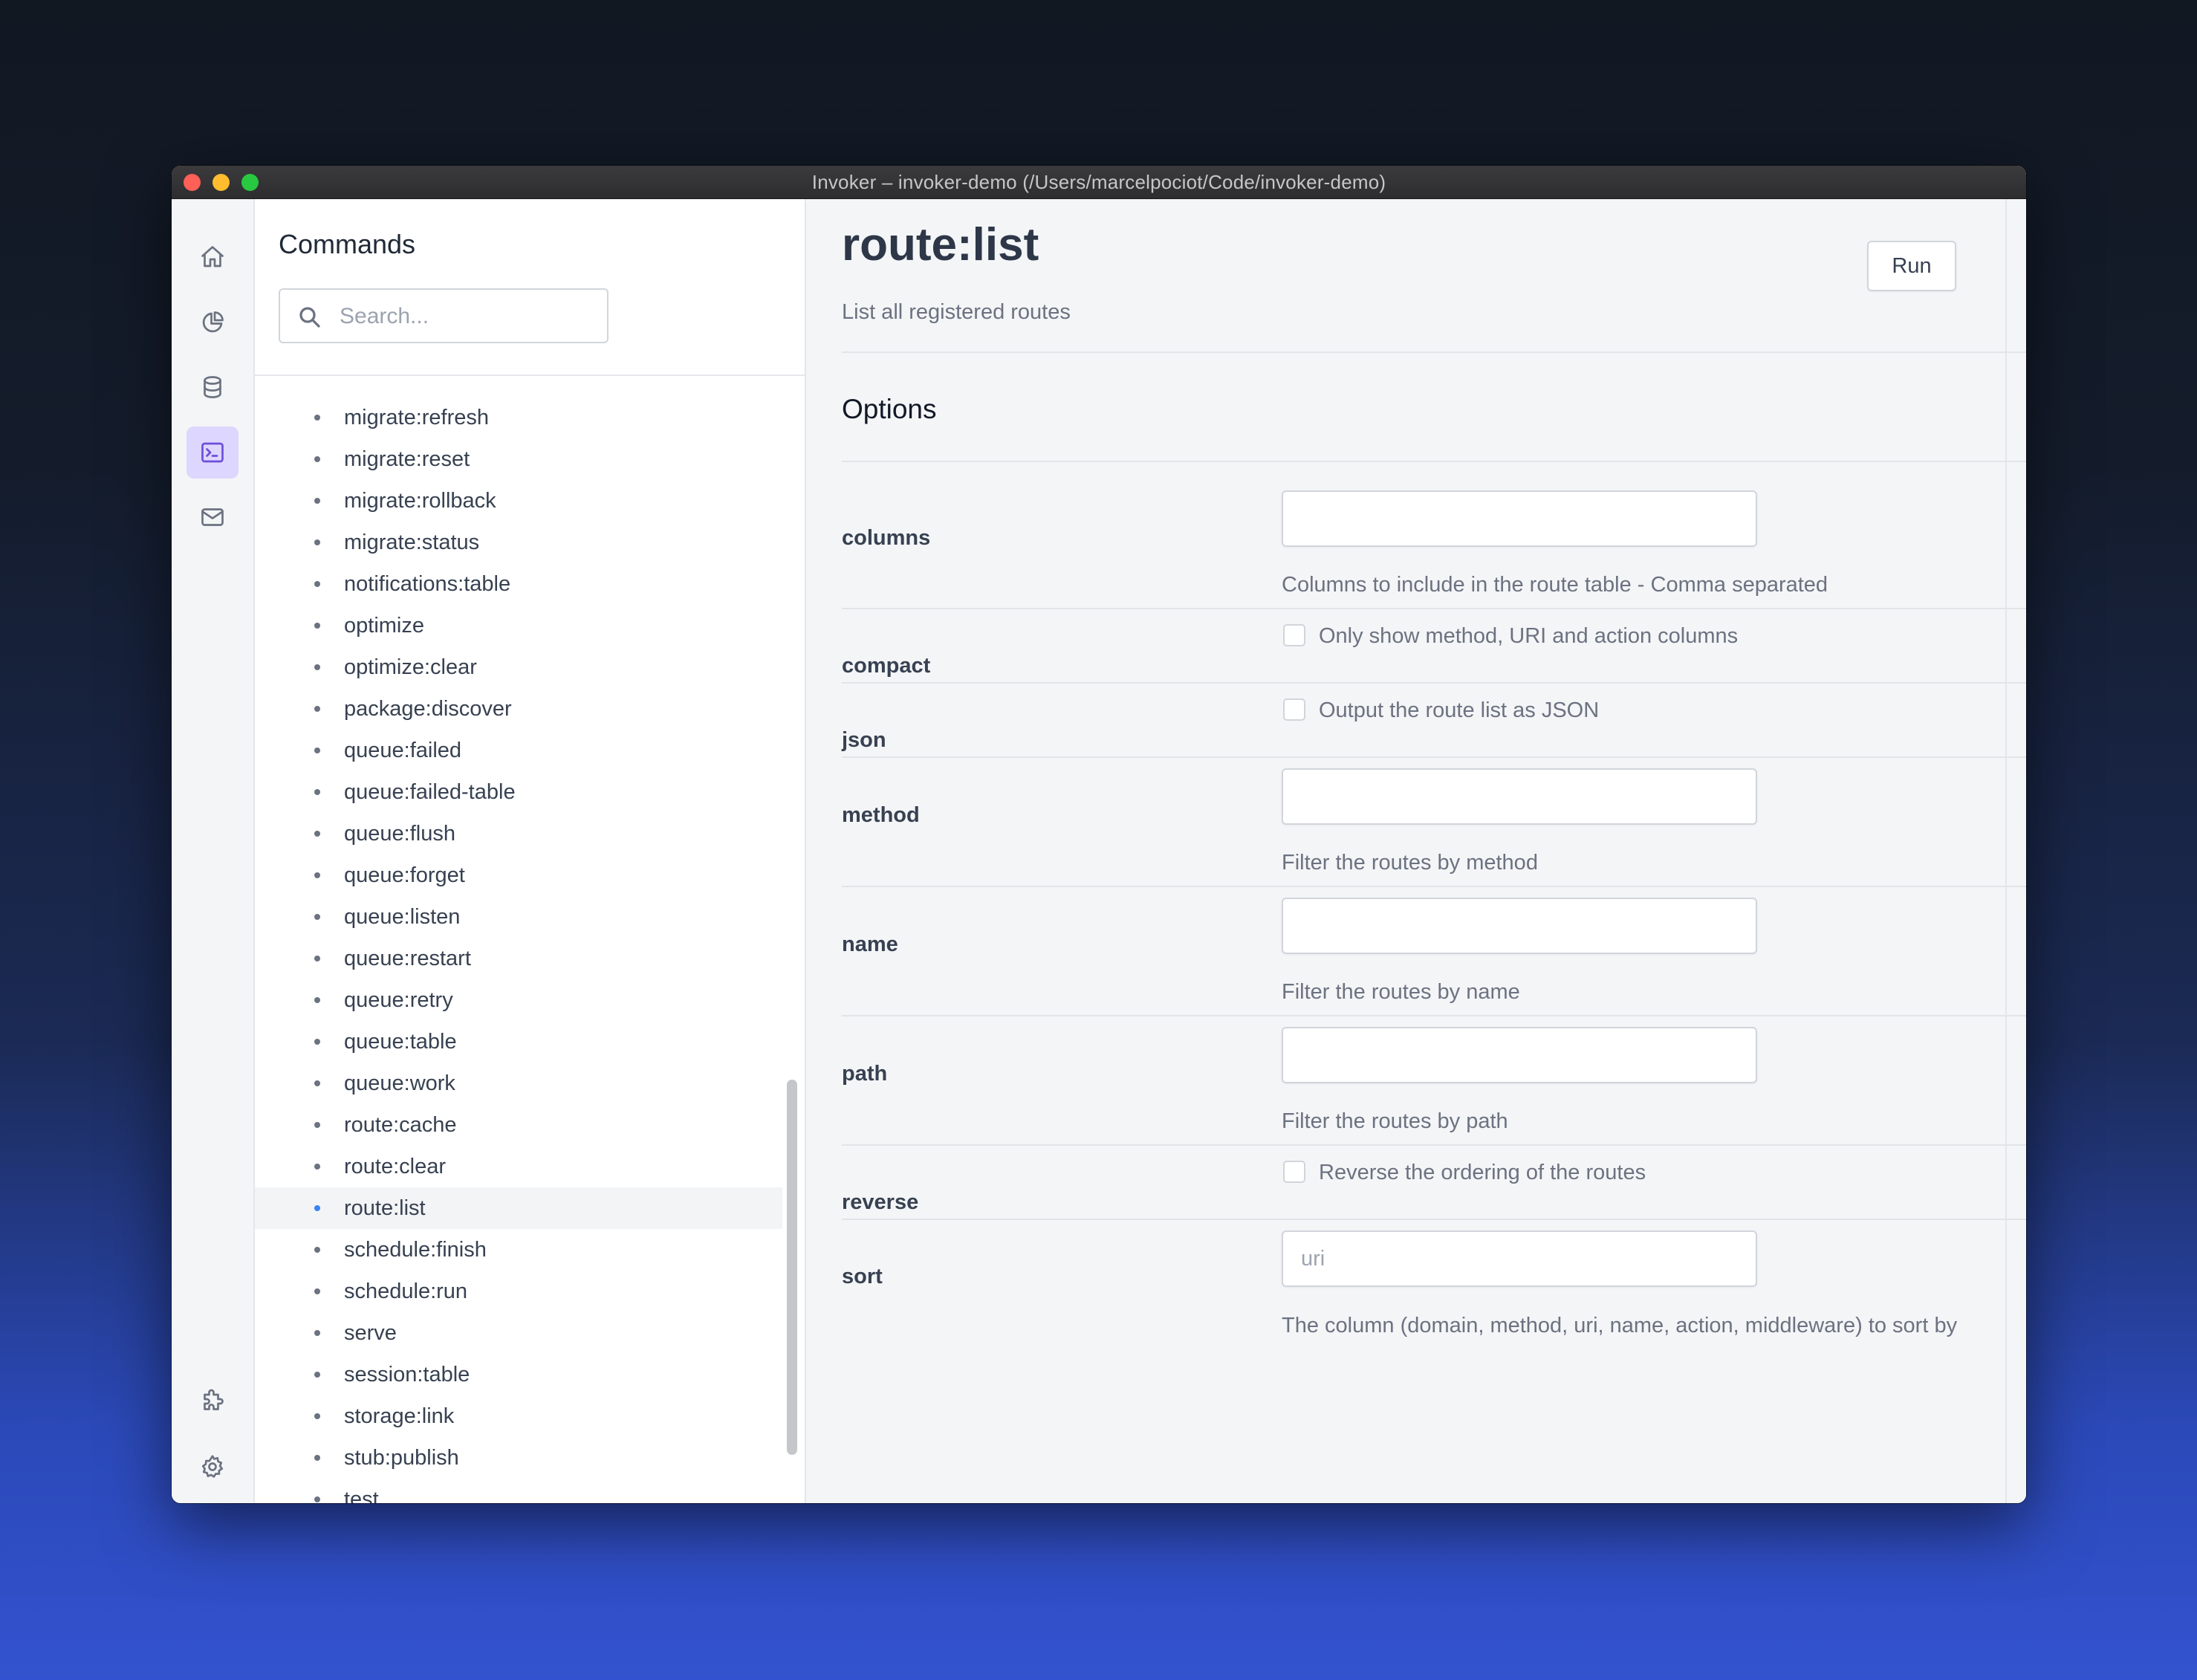 The height and width of the screenshot is (1680, 2197). Describe the element at coordinates (518, 1084) in the screenshot. I see `command-list-item: queue:work` at that location.